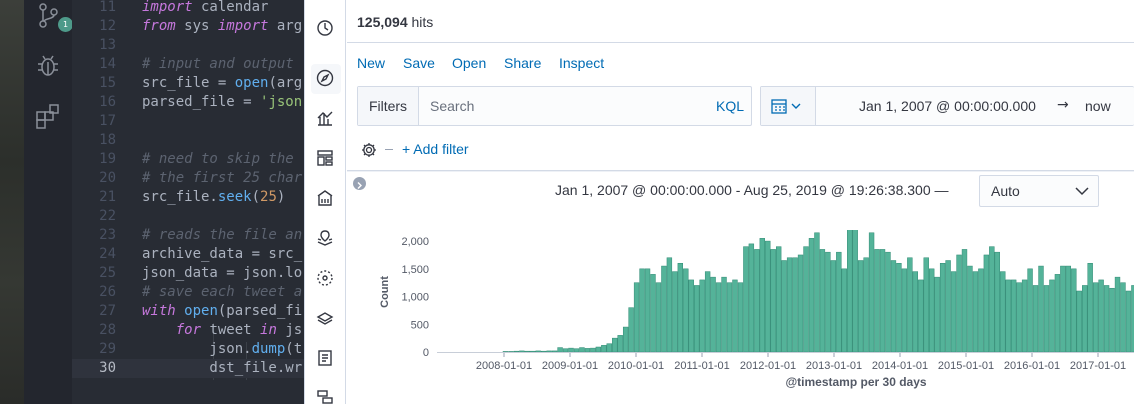 The width and height of the screenshot is (1134, 404). What do you see at coordinates (419, 63) in the screenshot?
I see `save-button: Save` at bounding box center [419, 63].